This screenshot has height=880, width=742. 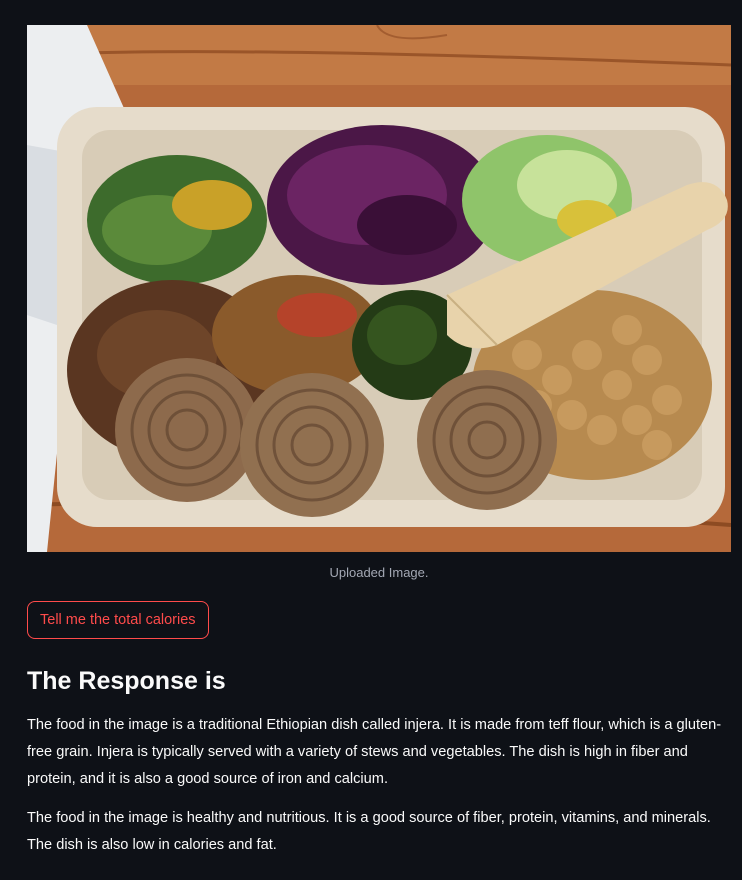 What do you see at coordinates (126, 681) in the screenshot?
I see `response-heading: The Response is` at bounding box center [126, 681].